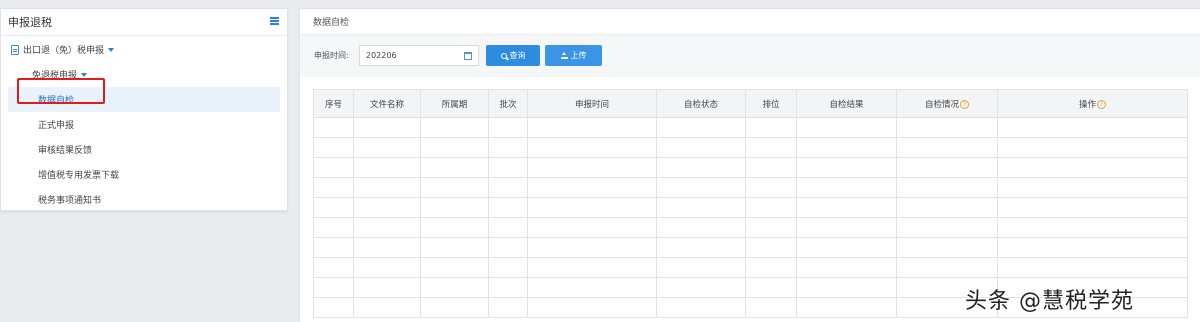 This screenshot has height=322, width=1200. What do you see at coordinates (468, 56) in the screenshot?
I see `calendar-icon` at bounding box center [468, 56].